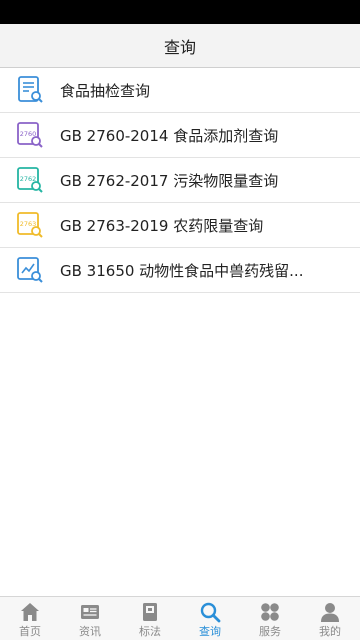  Describe the element at coordinates (150, 631) in the screenshot. I see `tab-label: 标法` at that location.